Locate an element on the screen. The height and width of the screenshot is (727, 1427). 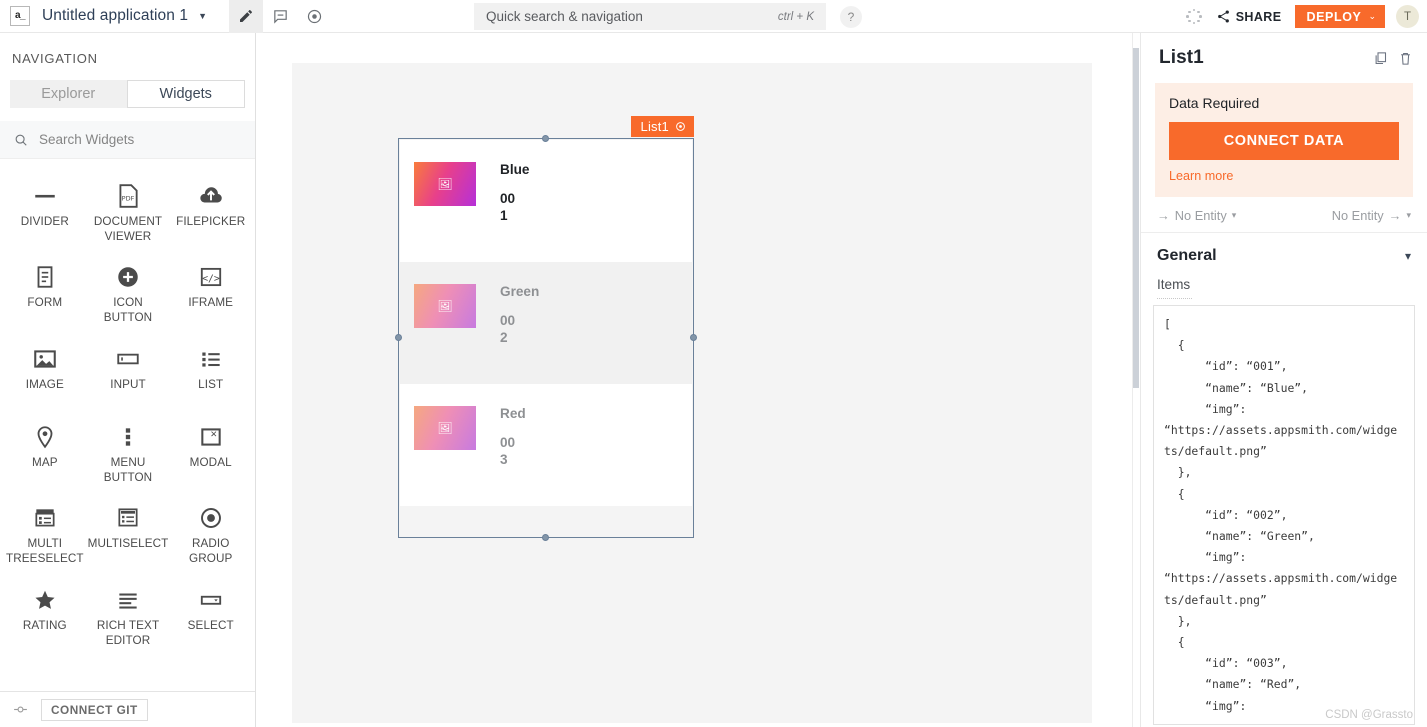
item-name: Blue is located at coordinates (515, 169).